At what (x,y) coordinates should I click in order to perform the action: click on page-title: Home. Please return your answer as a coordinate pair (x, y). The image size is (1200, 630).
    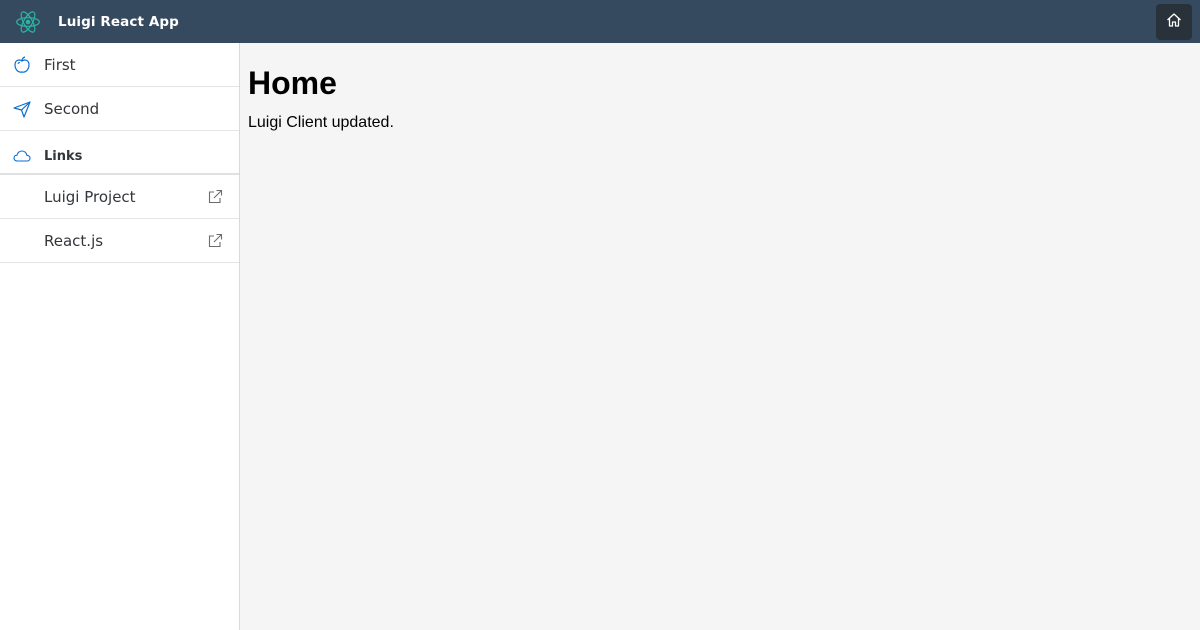
    Looking at the image, I should click on (292, 83).